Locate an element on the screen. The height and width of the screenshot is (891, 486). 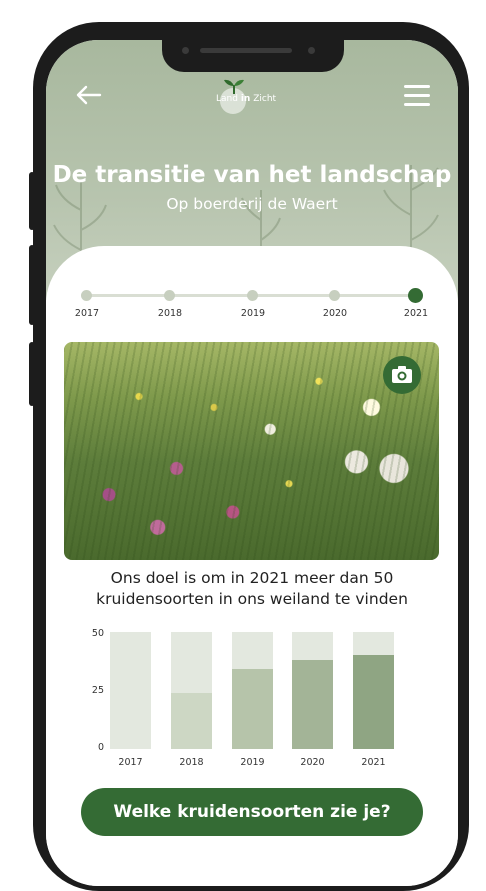
timeline-label: 2019 is located at coordinates (253, 313).